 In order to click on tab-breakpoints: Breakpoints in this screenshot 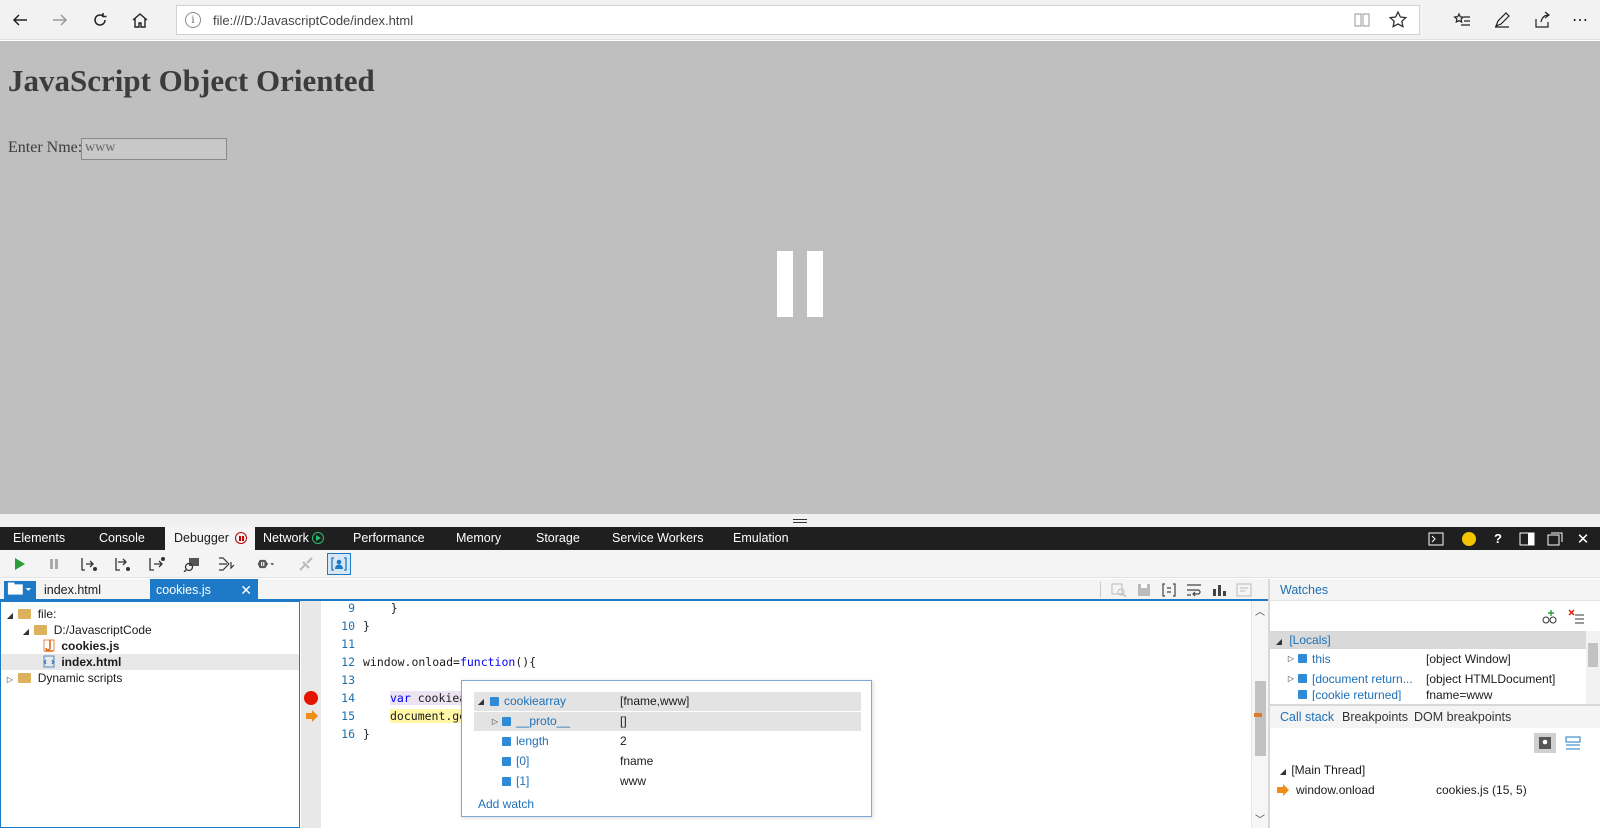, I will do `click(1375, 717)`.